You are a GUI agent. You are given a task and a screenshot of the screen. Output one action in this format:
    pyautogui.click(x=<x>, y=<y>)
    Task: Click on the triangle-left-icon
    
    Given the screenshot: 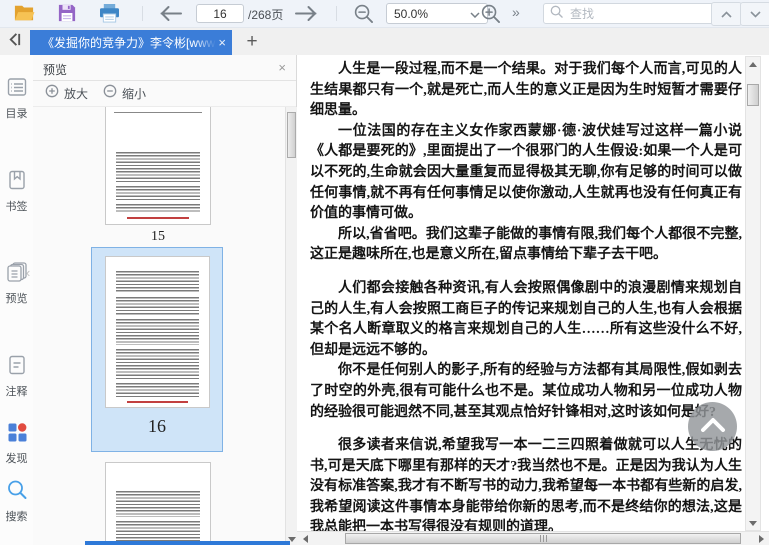 What is the action you would take?
    pyautogui.click(x=305, y=538)
    